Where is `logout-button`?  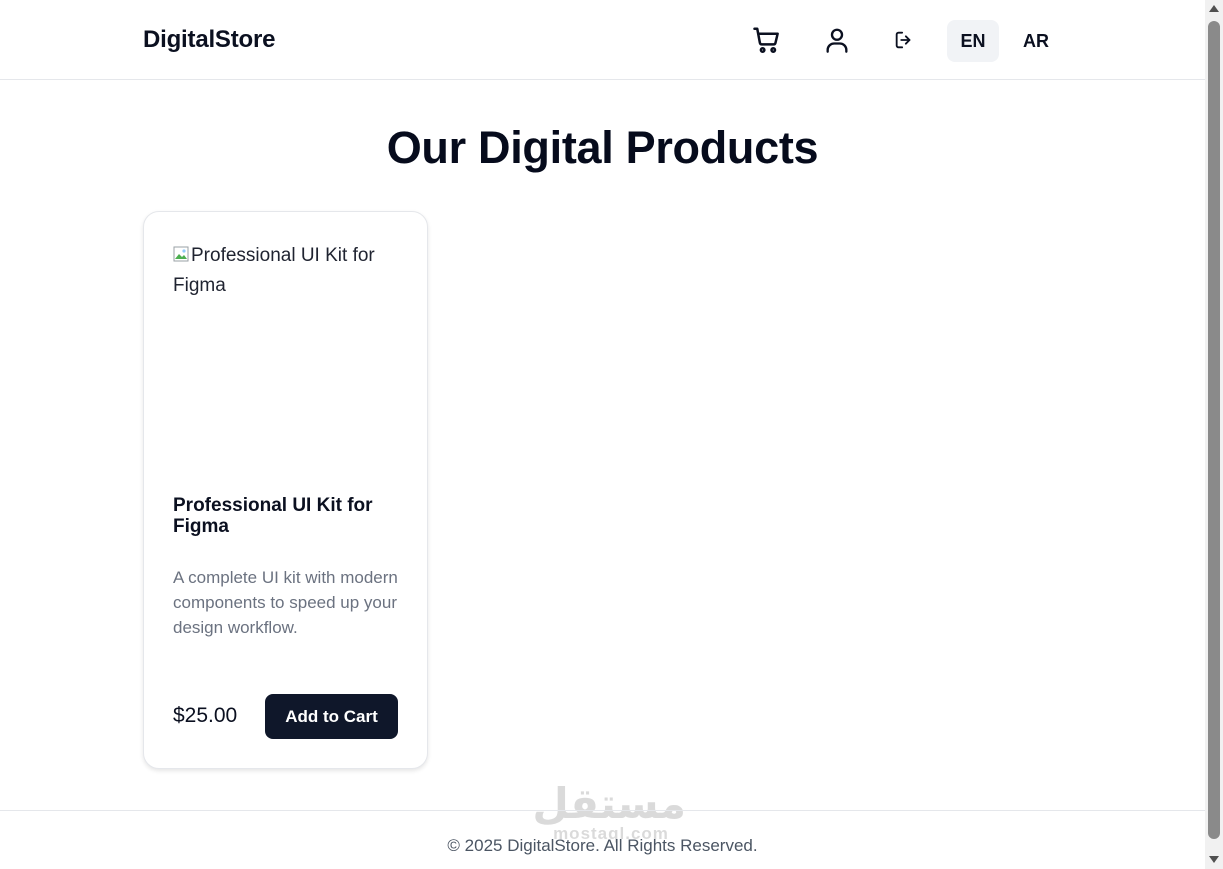 logout-button is located at coordinates (904, 40).